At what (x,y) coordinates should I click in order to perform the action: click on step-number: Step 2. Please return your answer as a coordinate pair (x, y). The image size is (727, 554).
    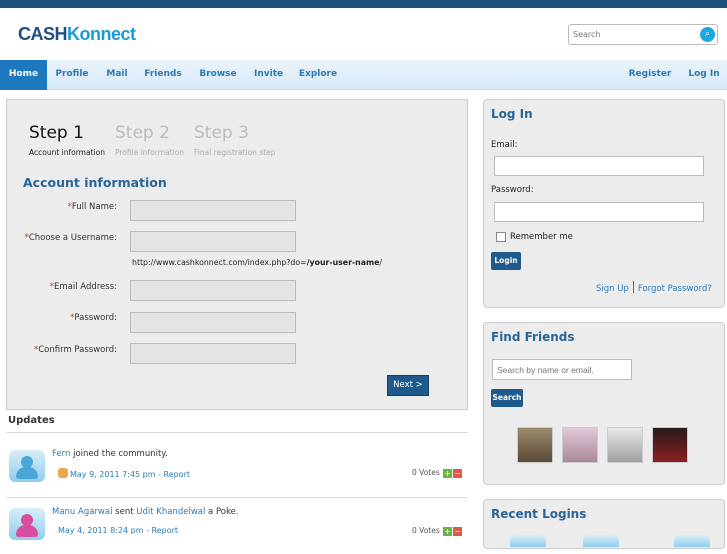
    Looking at the image, I should click on (142, 133).